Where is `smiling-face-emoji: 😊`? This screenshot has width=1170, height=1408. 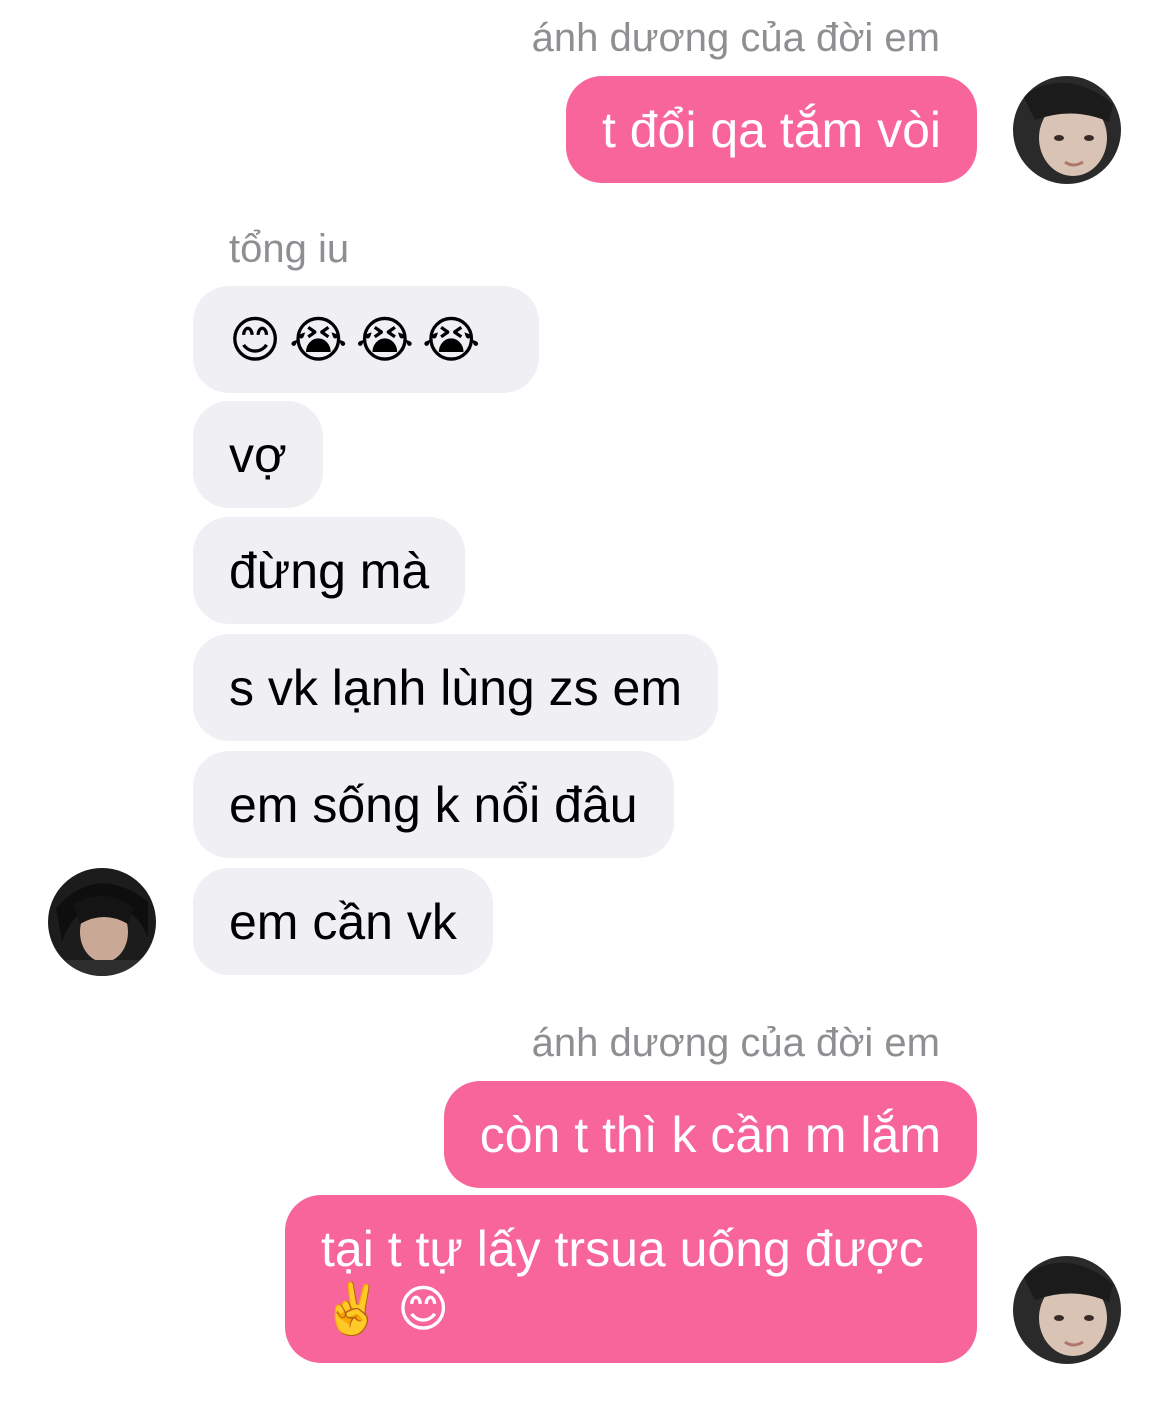 smiling-face-emoji: 😊 is located at coordinates (255, 340).